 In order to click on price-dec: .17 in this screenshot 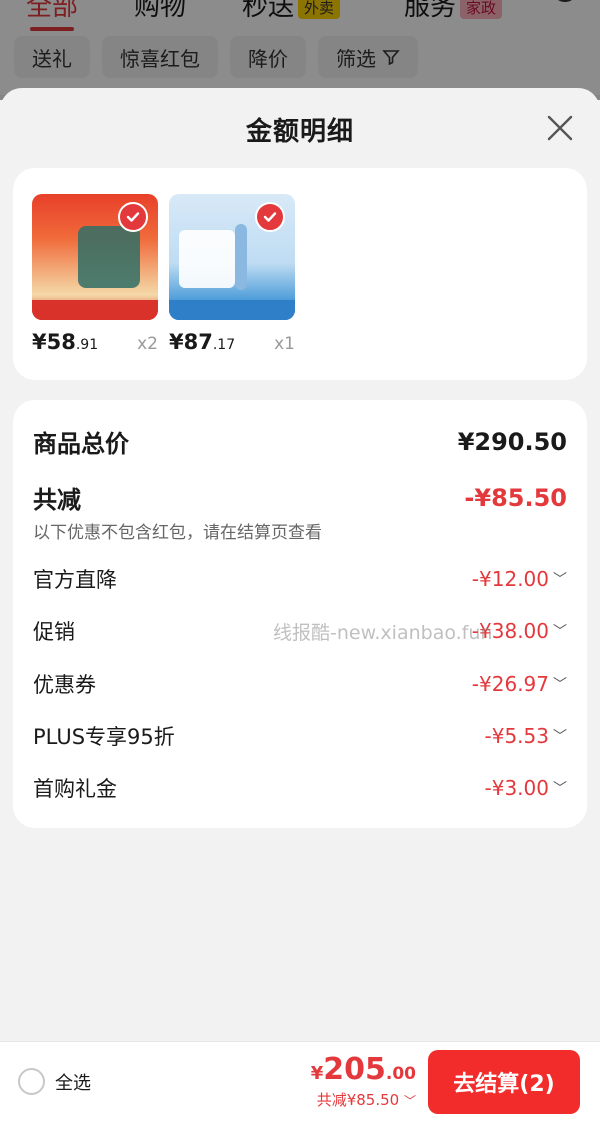, I will do `click(224, 345)`.